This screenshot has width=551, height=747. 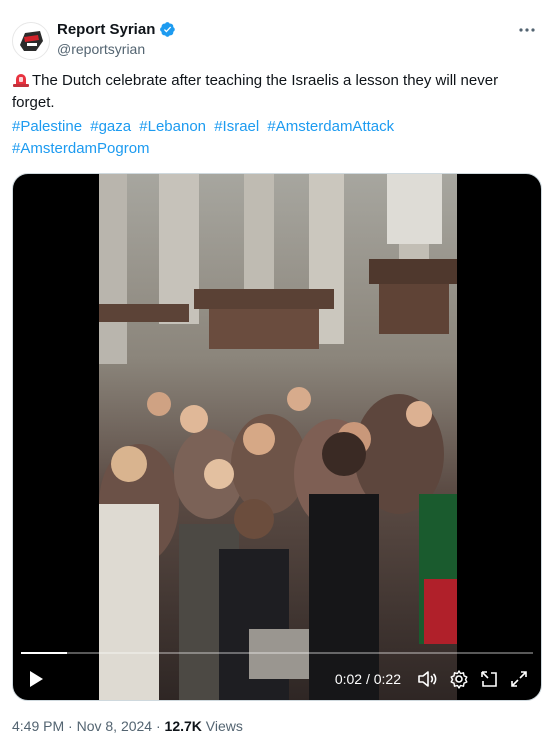 I want to click on progress-bar, so click(x=277, y=653).